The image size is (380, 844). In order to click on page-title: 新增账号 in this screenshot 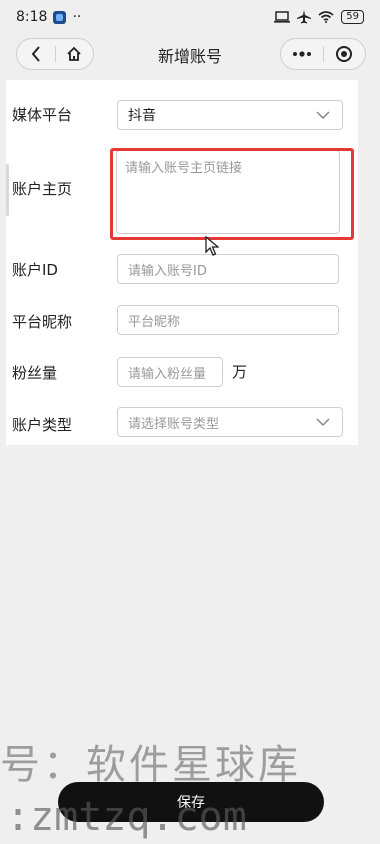, I will do `click(189, 56)`.